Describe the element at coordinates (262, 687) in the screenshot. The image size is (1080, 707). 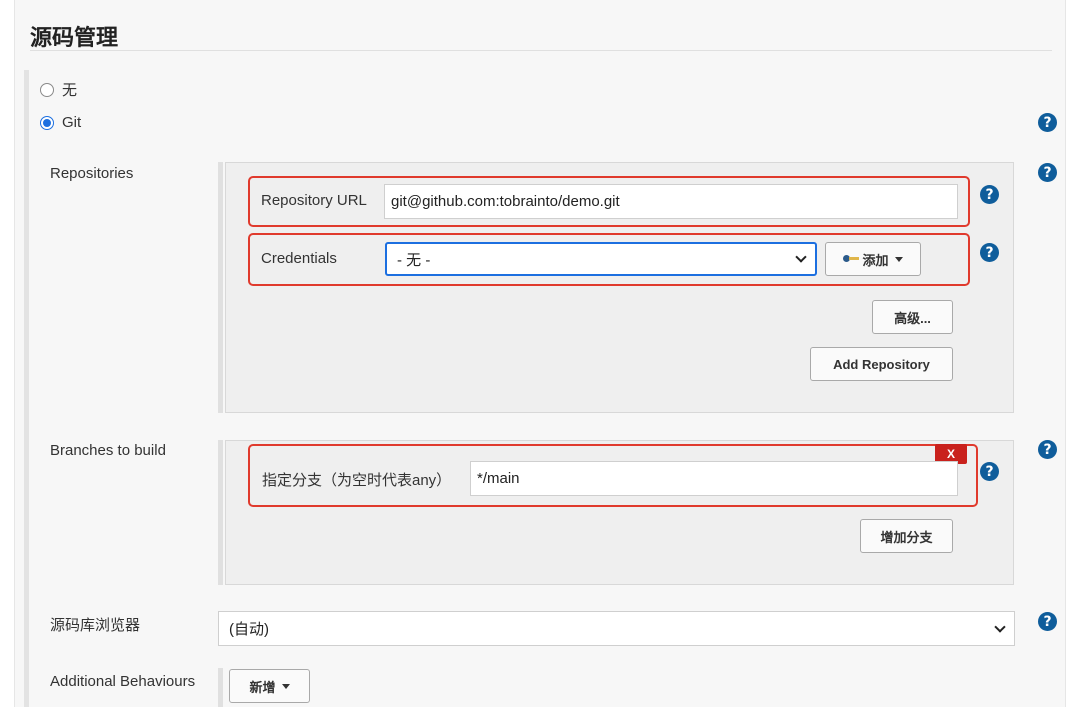
I see `add-behaviour-label: 新增` at that location.